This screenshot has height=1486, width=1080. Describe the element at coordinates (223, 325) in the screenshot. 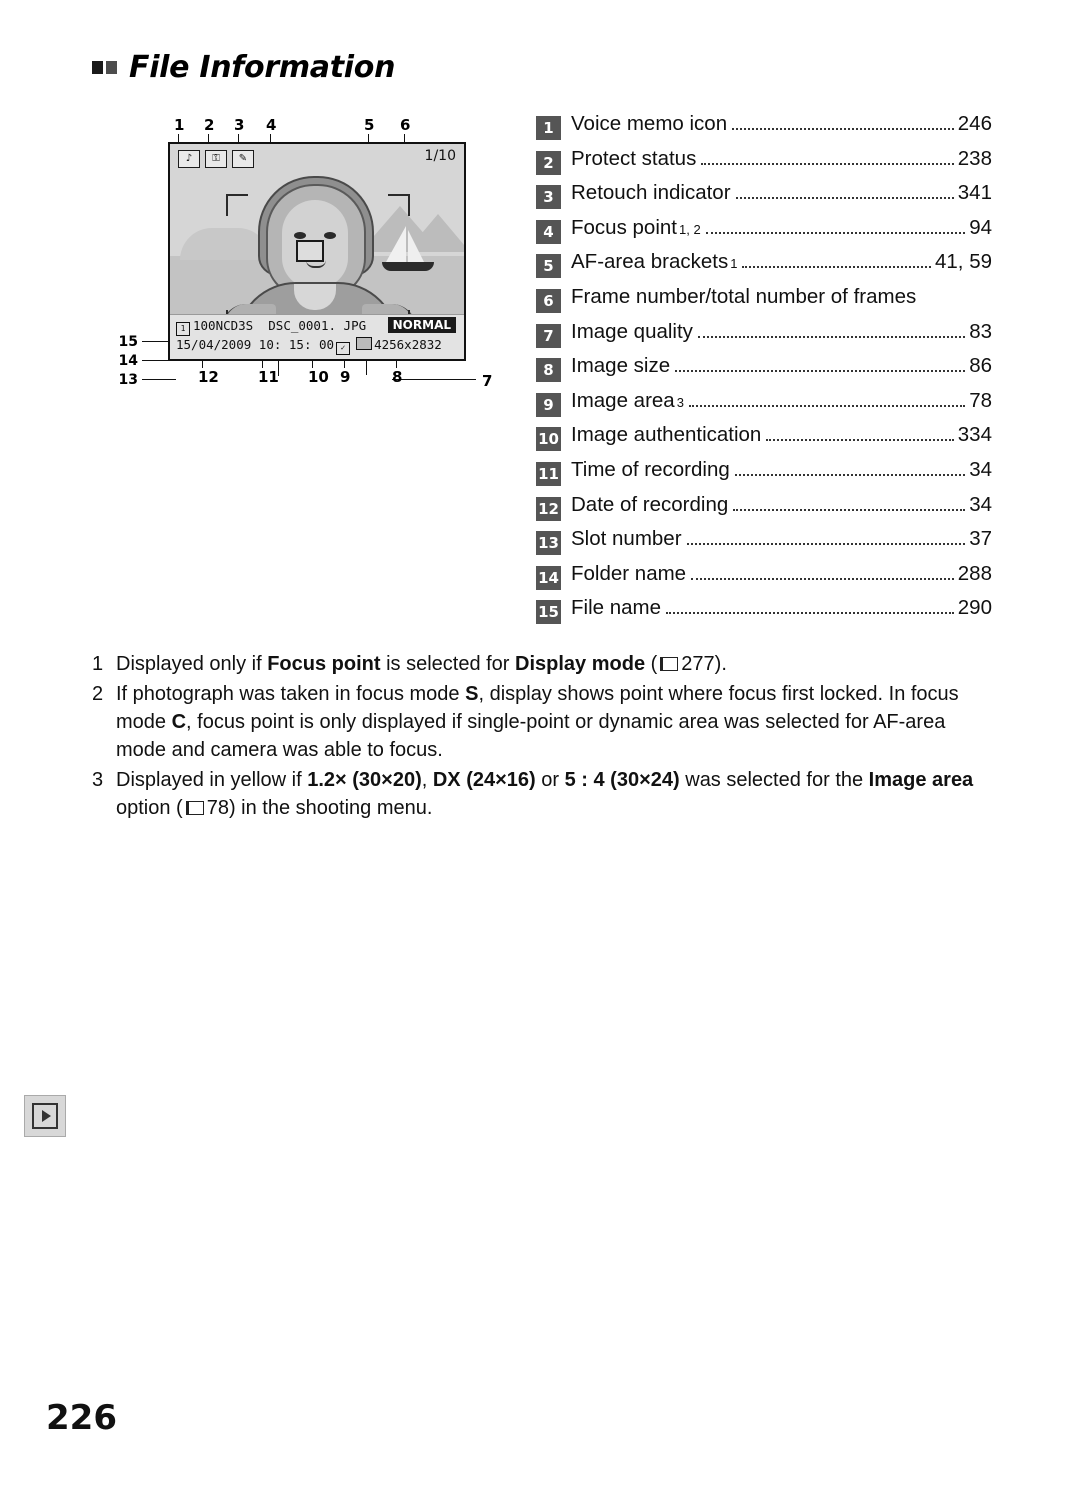

I see `folder-name: 100NCD3S` at that location.